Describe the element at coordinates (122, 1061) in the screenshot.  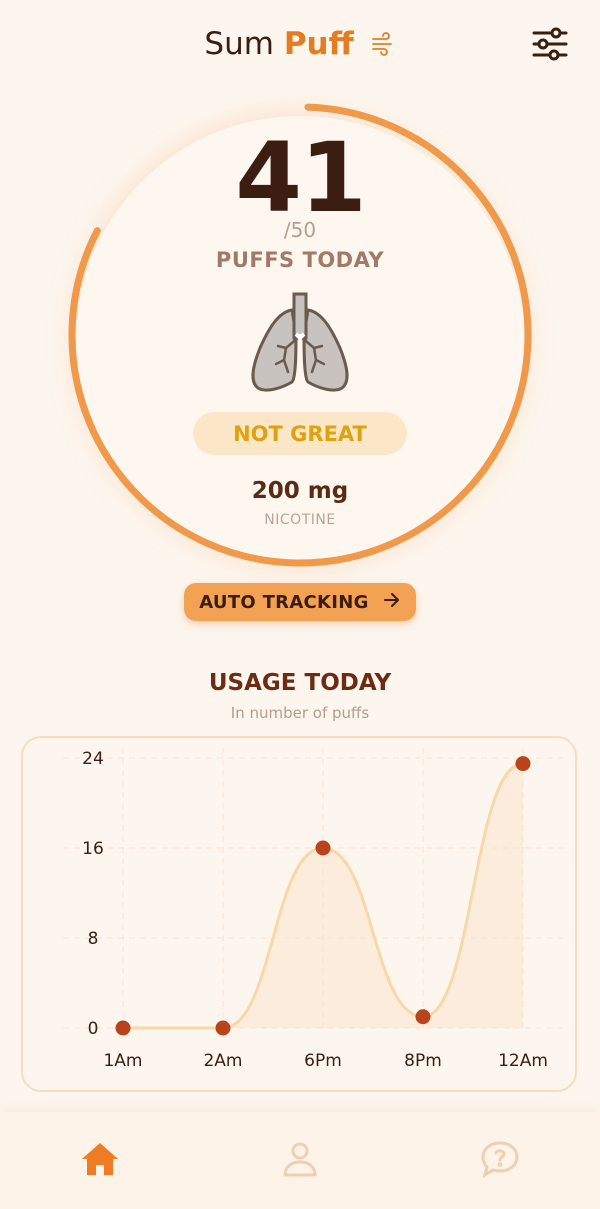
I see `x-tick-label: 1Am` at that location.